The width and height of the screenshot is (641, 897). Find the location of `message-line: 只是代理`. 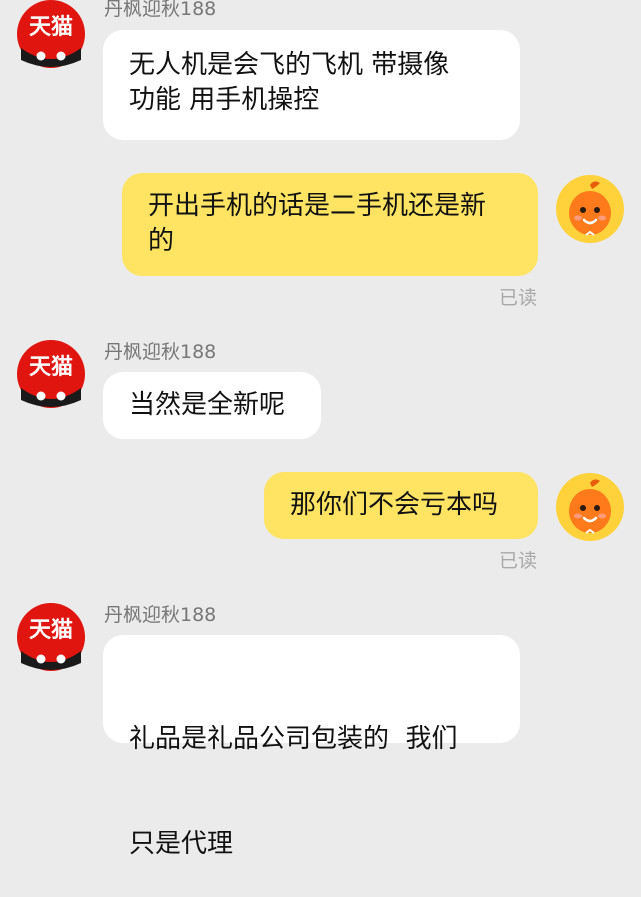

message-line: 只是代理 is located at coordinates (181, 844).